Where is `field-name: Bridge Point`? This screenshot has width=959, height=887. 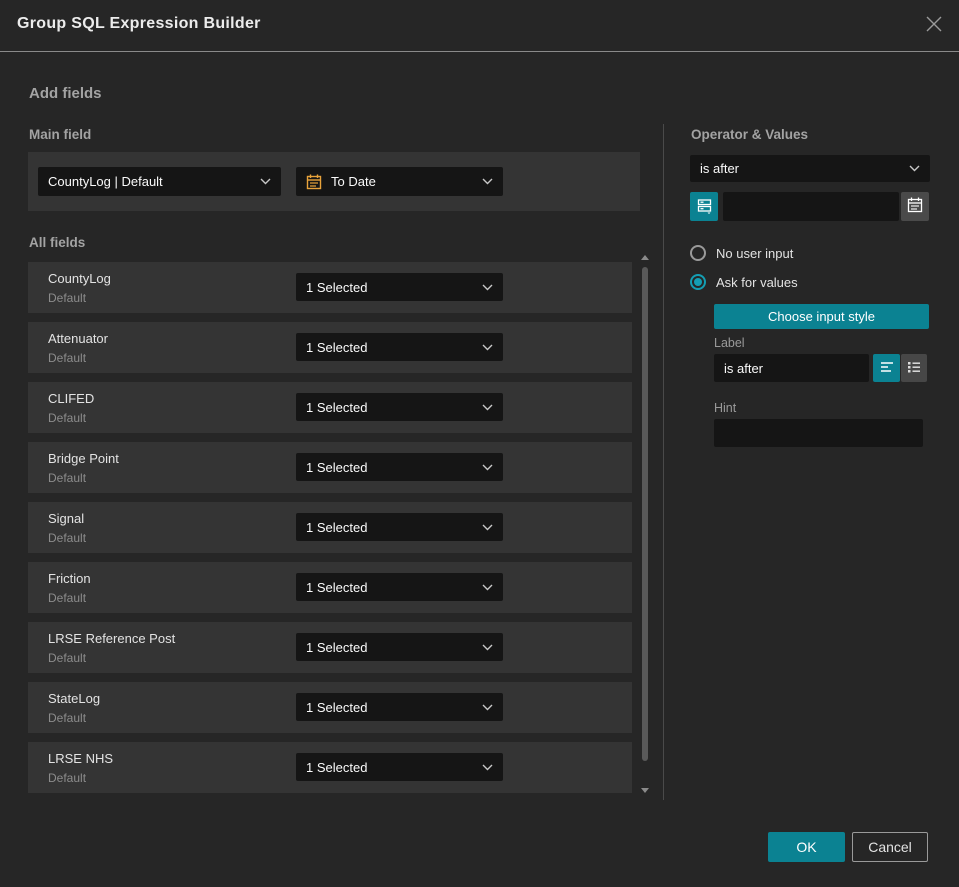 field-name: Bridge Point is located at coordinates (83, 458).